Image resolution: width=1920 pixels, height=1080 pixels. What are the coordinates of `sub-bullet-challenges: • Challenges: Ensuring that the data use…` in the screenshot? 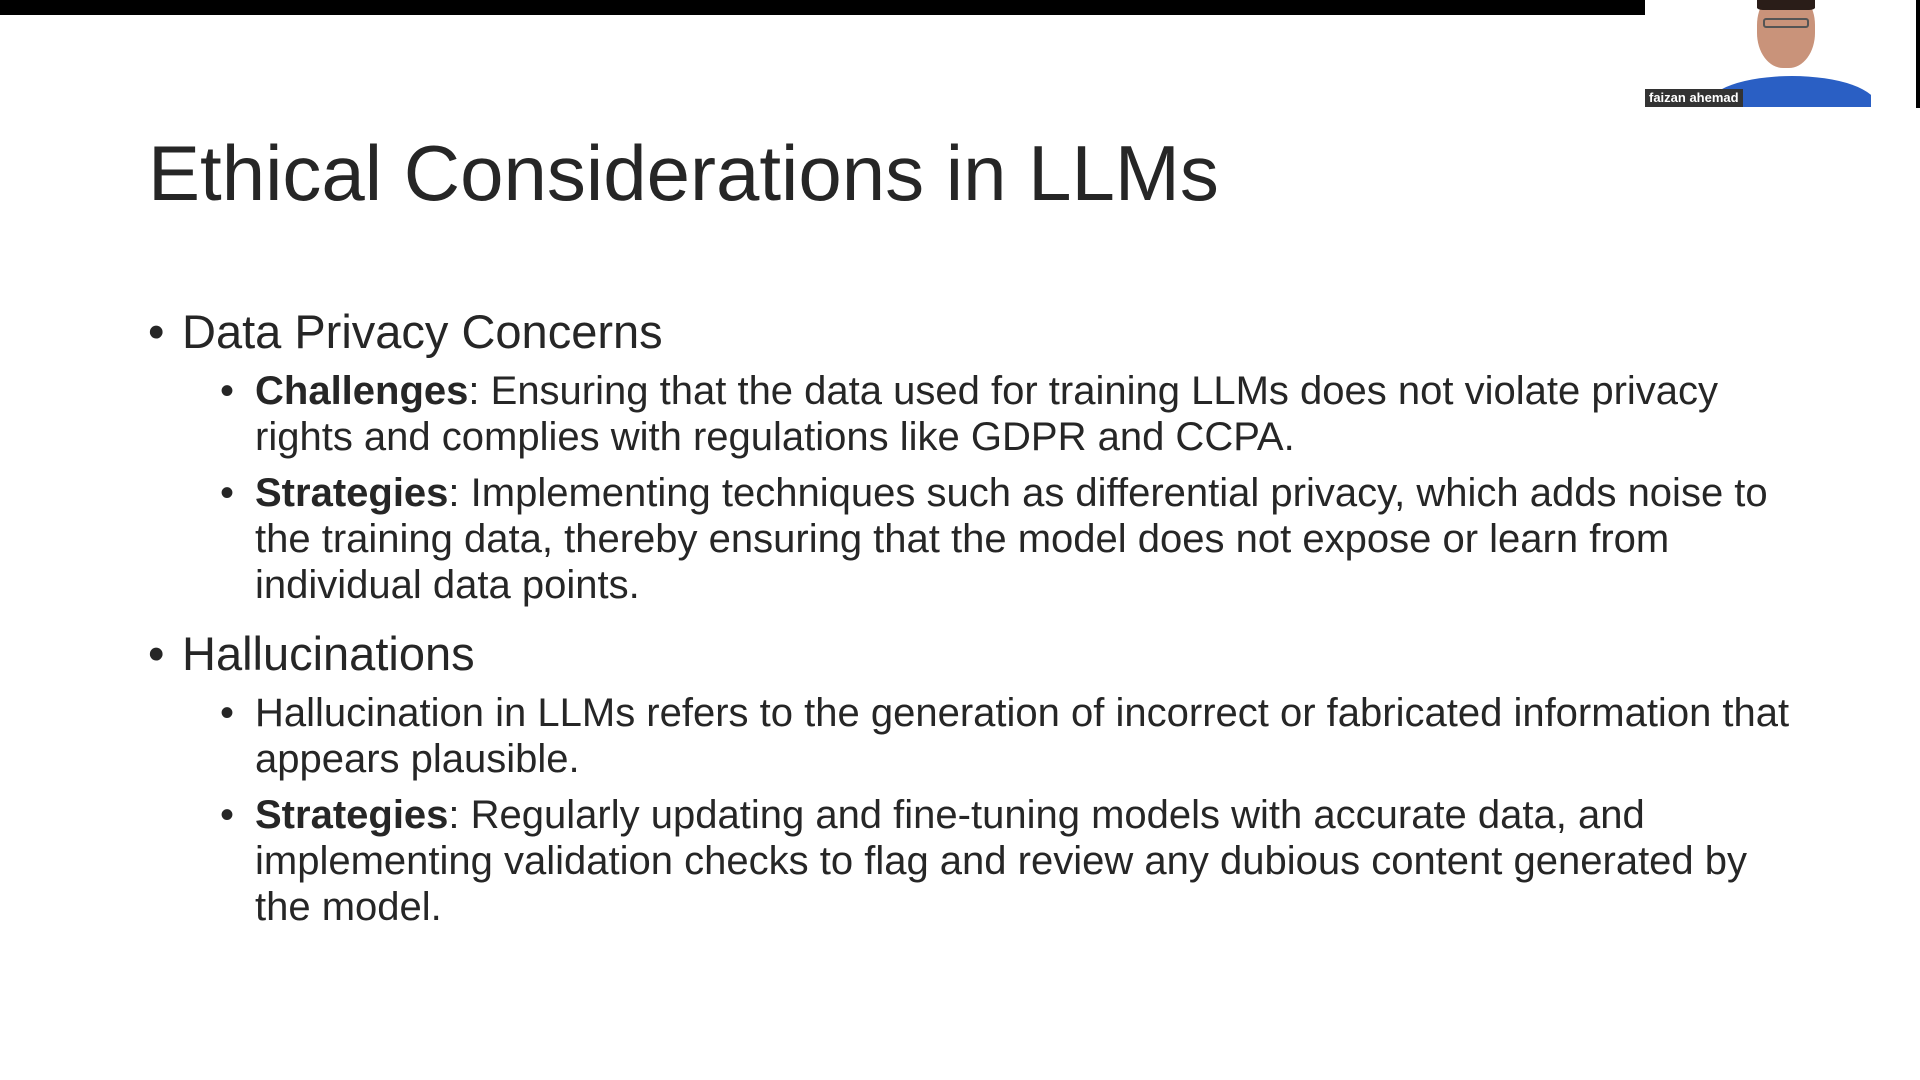 It's located at (1007, 414).